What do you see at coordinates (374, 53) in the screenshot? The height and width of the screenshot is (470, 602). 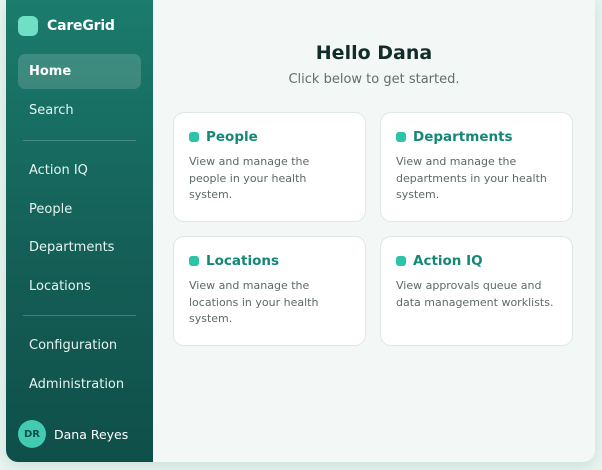 I see `page-title: Hello Dana` at bounding box center [374, 53].